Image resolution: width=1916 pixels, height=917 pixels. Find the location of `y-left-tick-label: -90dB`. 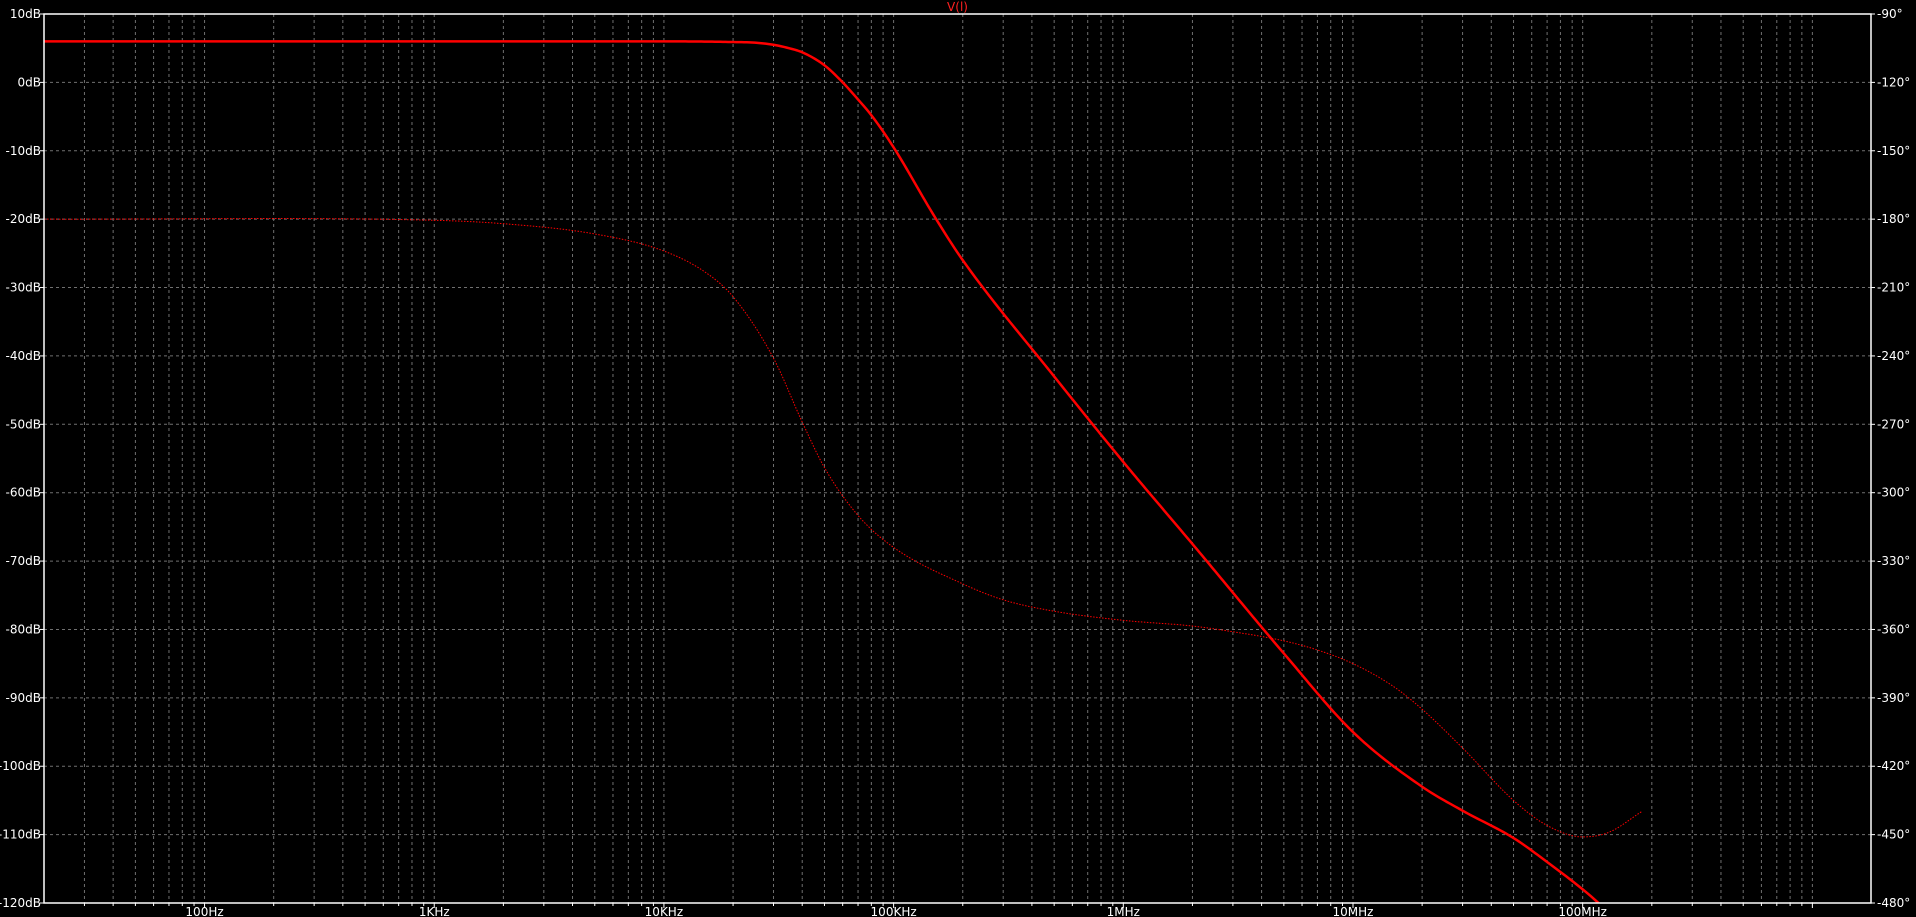

y-left-tick-label: -90dB is located at coordinates (23, 698).